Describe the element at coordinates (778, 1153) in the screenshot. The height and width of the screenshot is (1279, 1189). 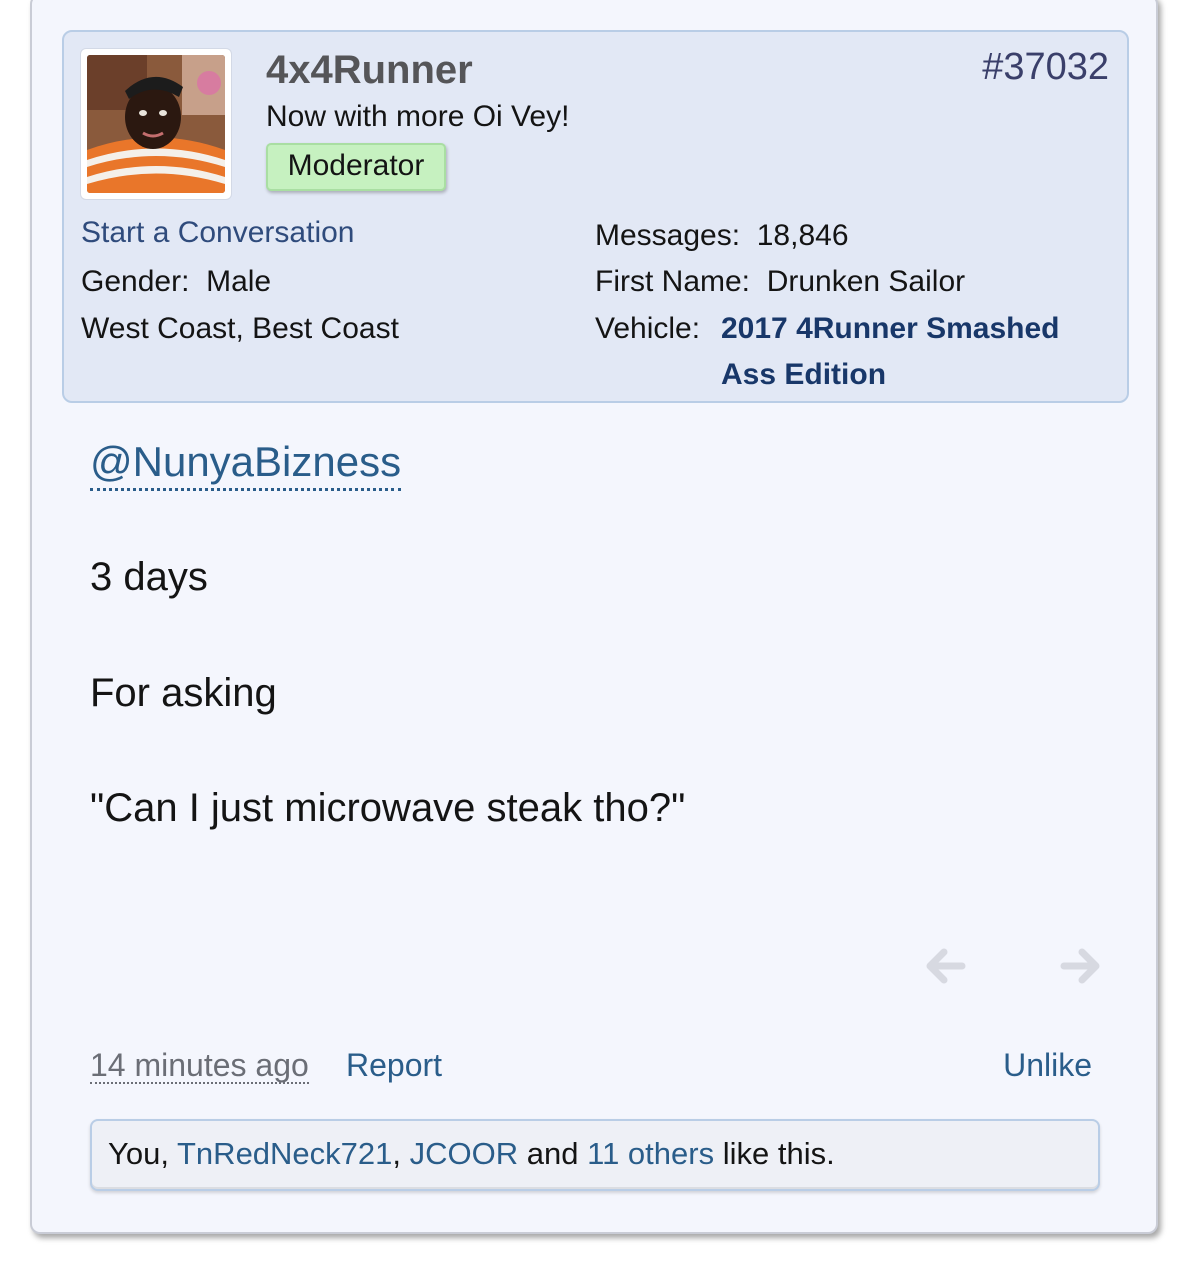
I see `likes-suffix: like this.` at that location.